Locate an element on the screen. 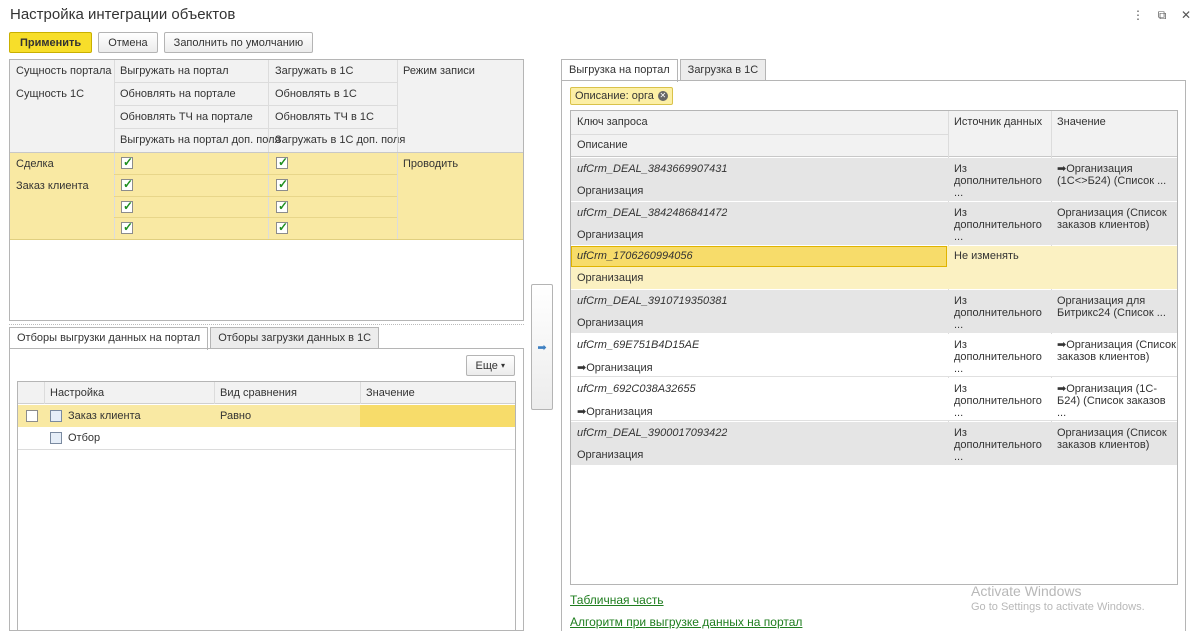 This screenshot has width=1200, height=631. fill-default-button: Заполнить по умолчанию is located at coordinates (238, 42).